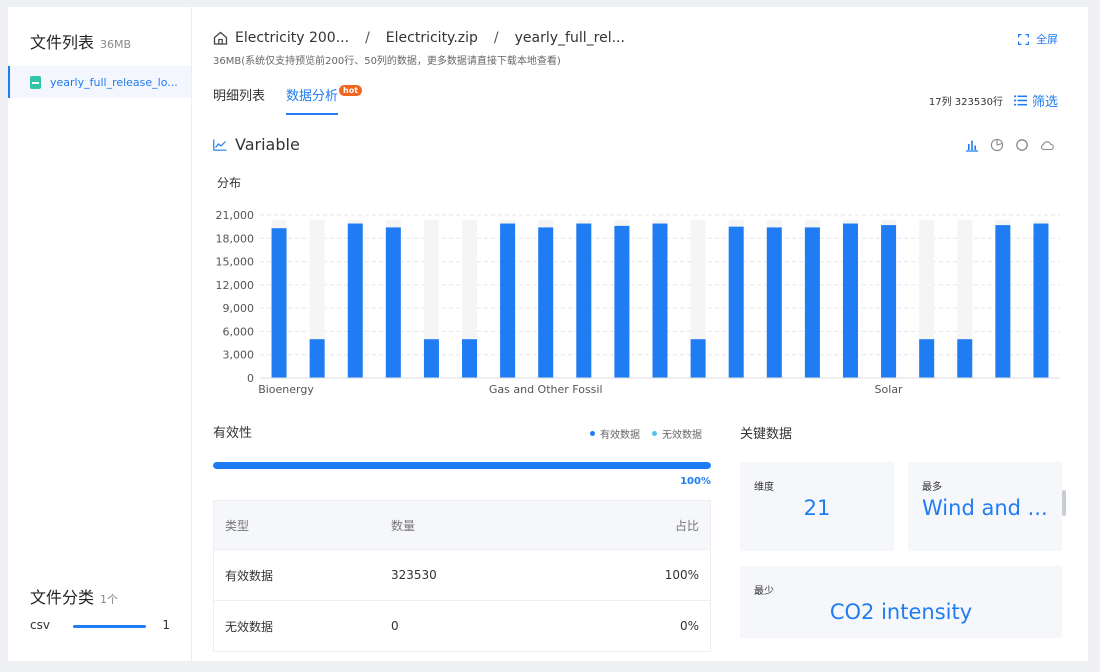  Describe the element at coordinates (889, 389) in the screenshot. I see `x-tick-label: Solar` at that location.